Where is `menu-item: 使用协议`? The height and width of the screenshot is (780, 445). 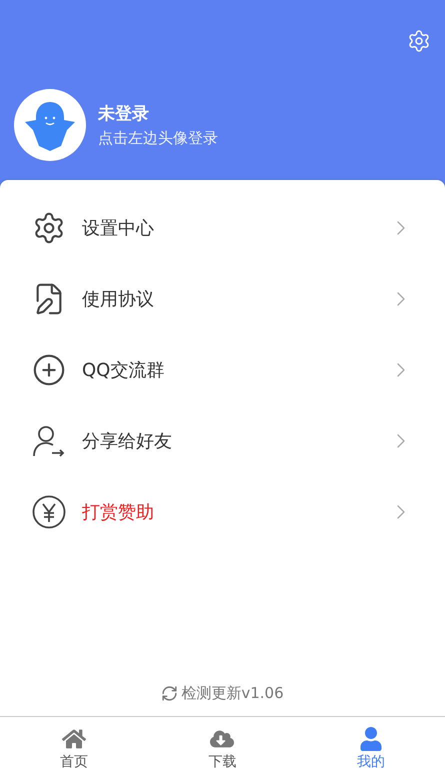 menu-item: 使用协议 is located at coordinates (222, 298).